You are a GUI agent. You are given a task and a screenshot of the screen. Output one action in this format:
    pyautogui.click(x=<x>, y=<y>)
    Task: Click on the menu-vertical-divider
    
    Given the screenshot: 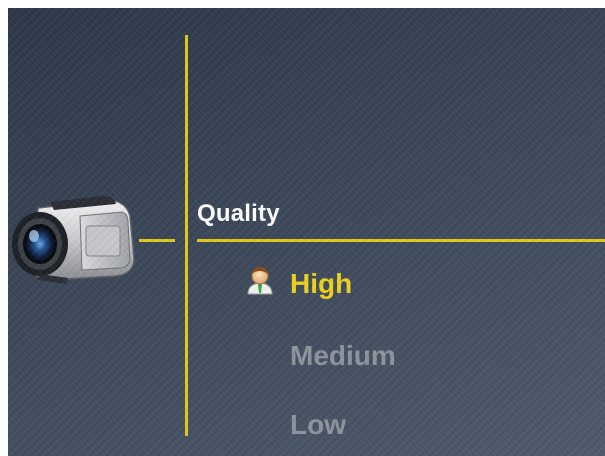 What is the action you would take?
    pyautogui.click(x=186, y=235)
    